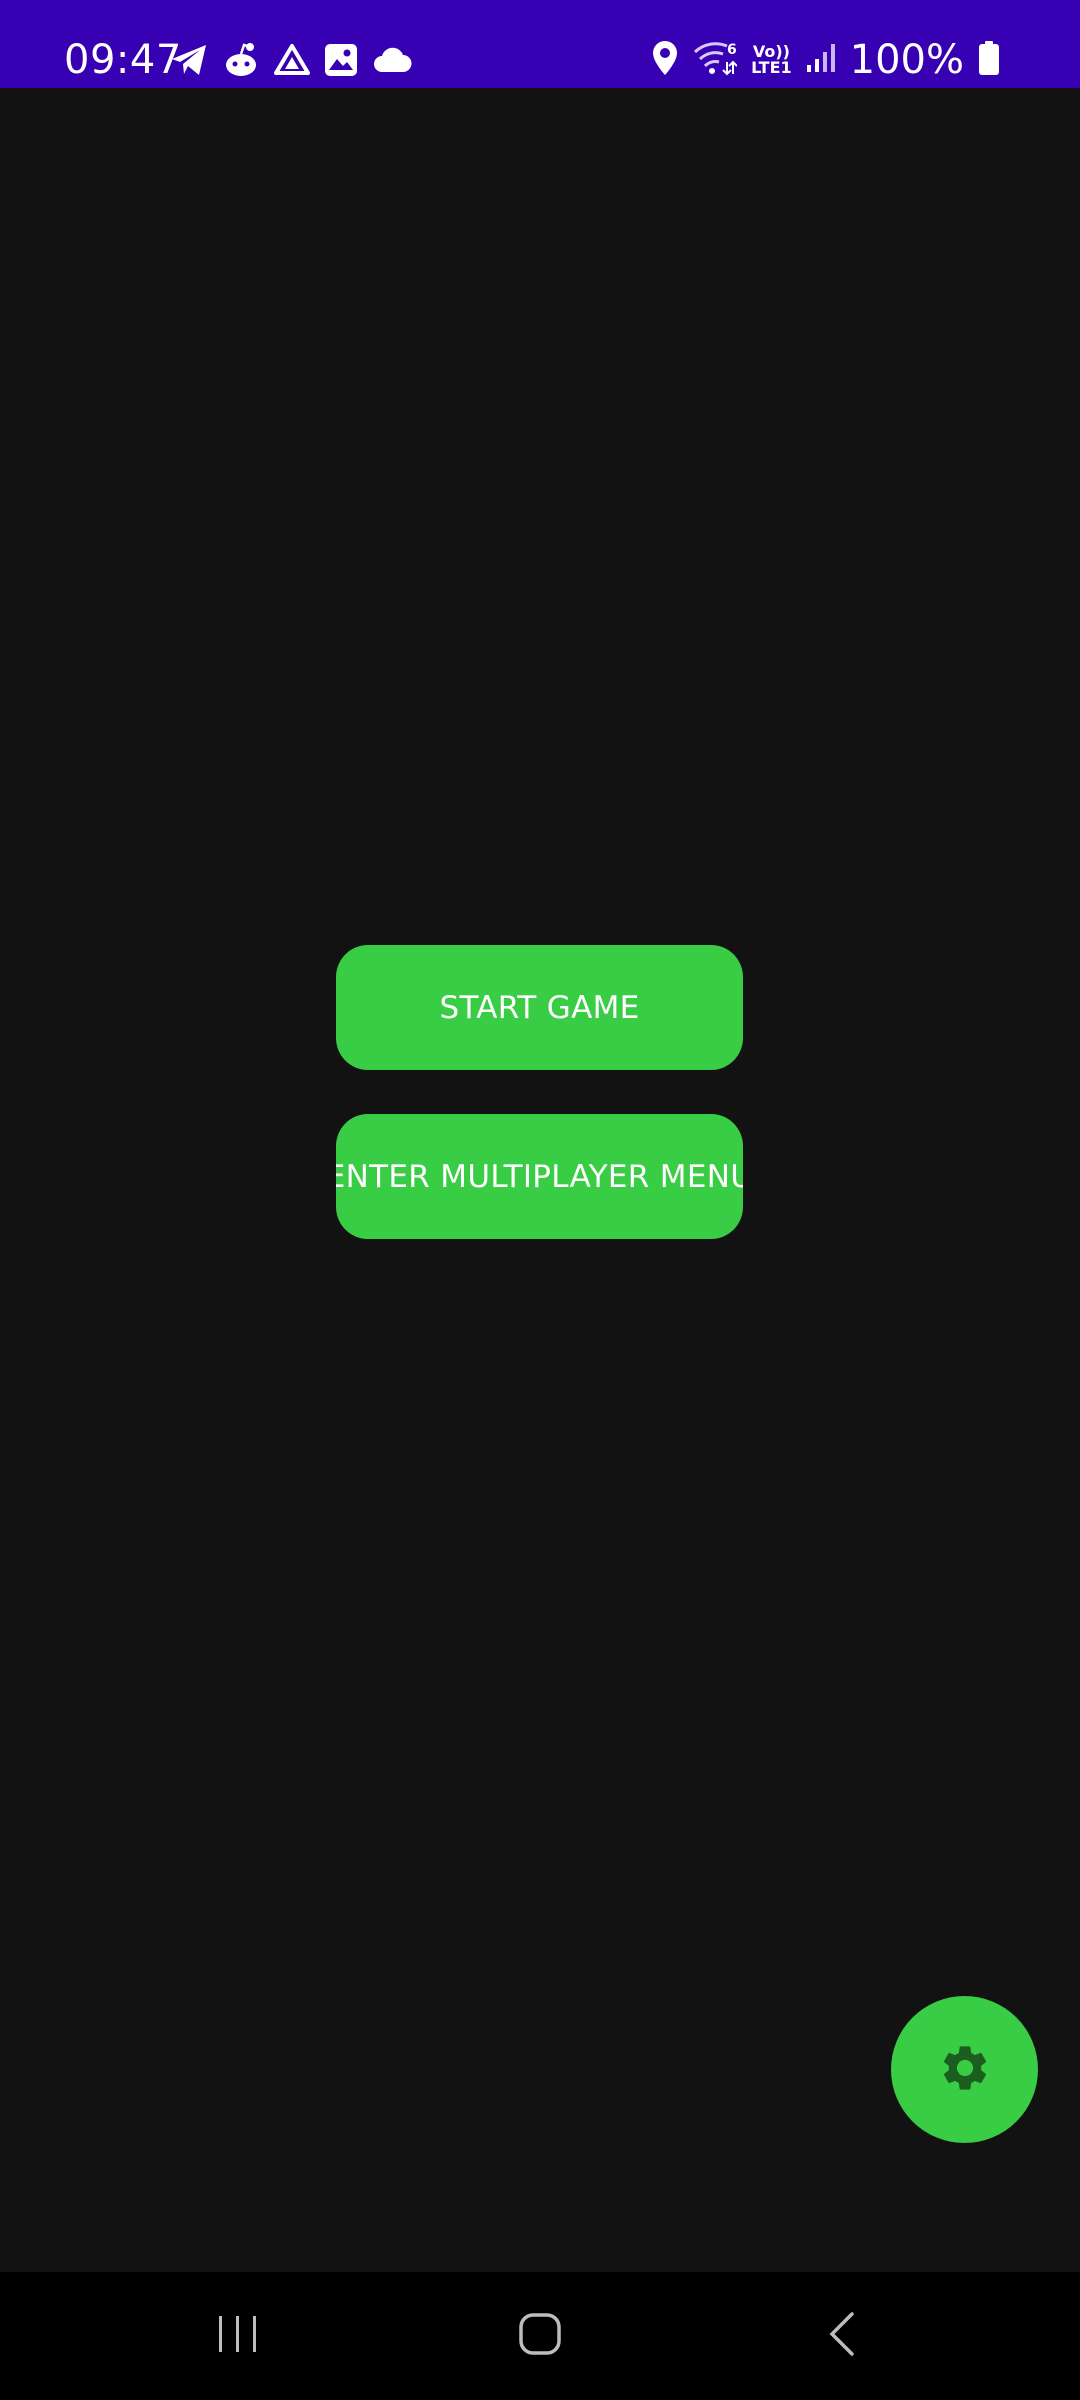 Image resolution: width=1080 pixels, height=2400 pixels. Describe the element at coordinates (123, 60) in the screenshot. I see `status-time: 09:47` at that location.